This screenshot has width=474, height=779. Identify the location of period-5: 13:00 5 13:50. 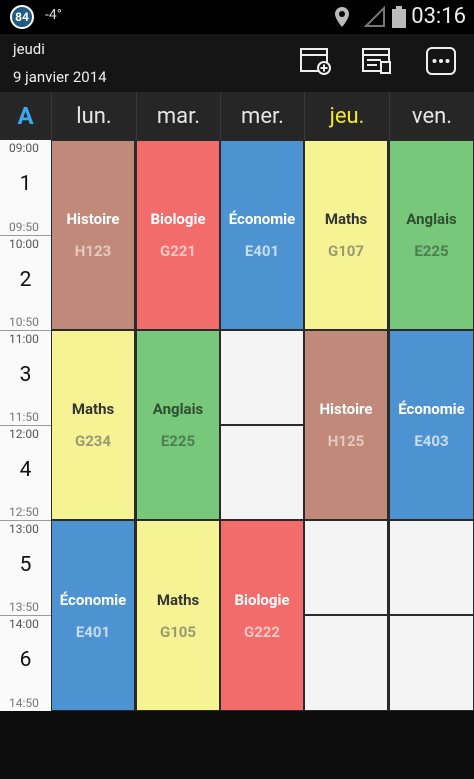
(25, 567).